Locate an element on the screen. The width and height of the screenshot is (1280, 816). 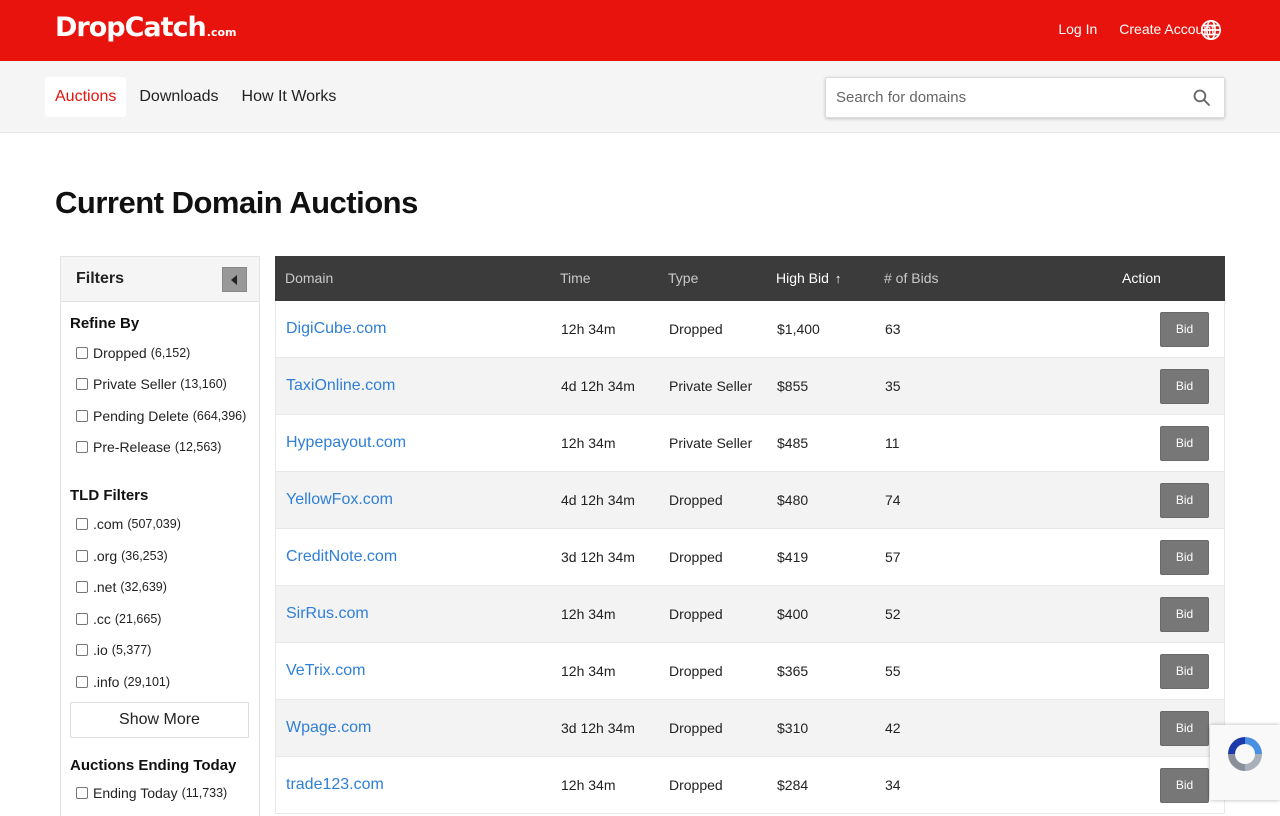
filter-label: .com is located at coordinates (108, 524).